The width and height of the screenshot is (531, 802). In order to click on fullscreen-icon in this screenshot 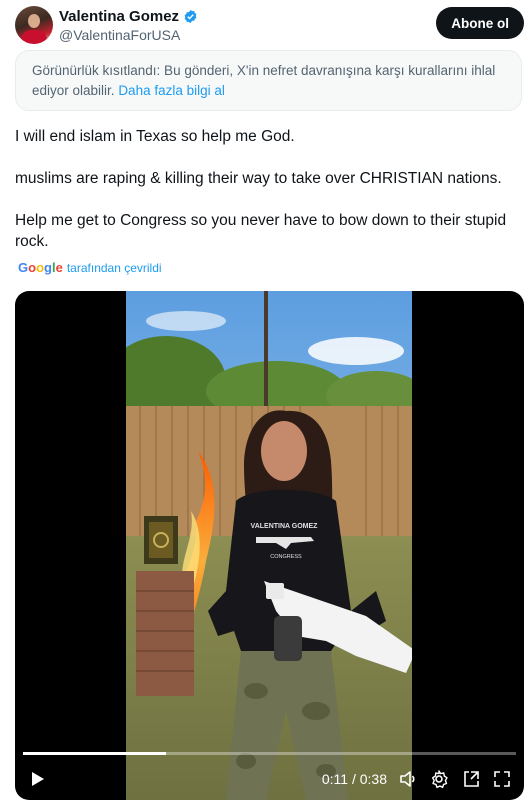, I will do `click(502, 779)`.